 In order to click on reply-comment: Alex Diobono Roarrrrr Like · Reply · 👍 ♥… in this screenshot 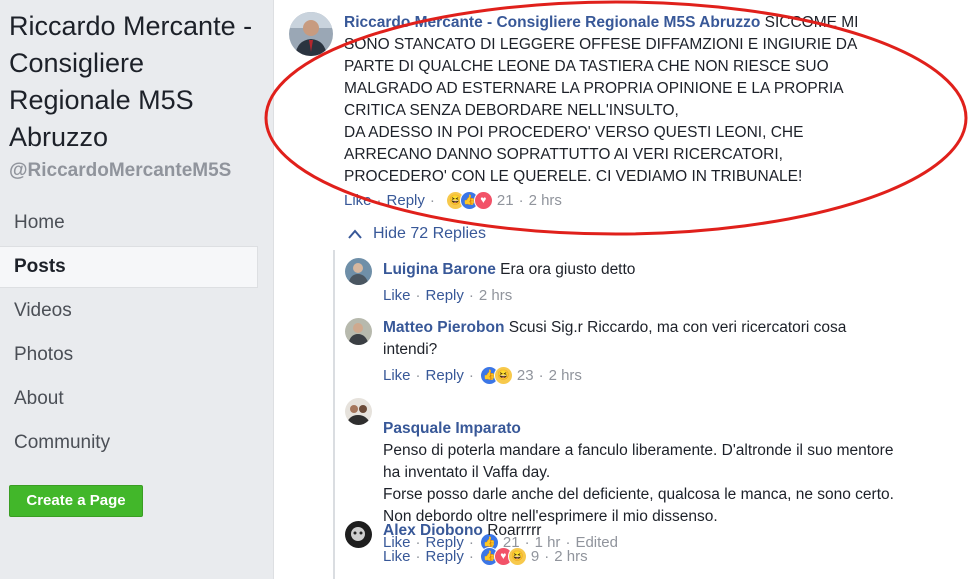, I will do `click(643, 543)`.